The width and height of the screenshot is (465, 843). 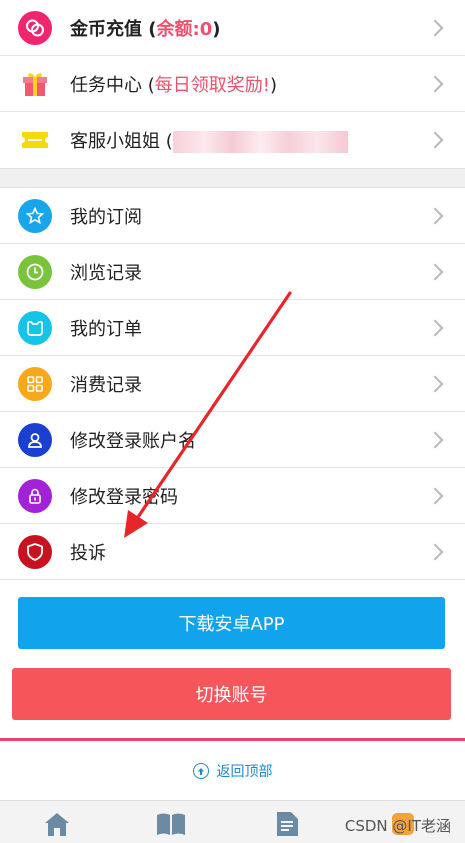 What do you see at coordinates (106, 329) in the screenshot?
I see `my-orders-label: 我的订单` at bounding box center [106, 329].